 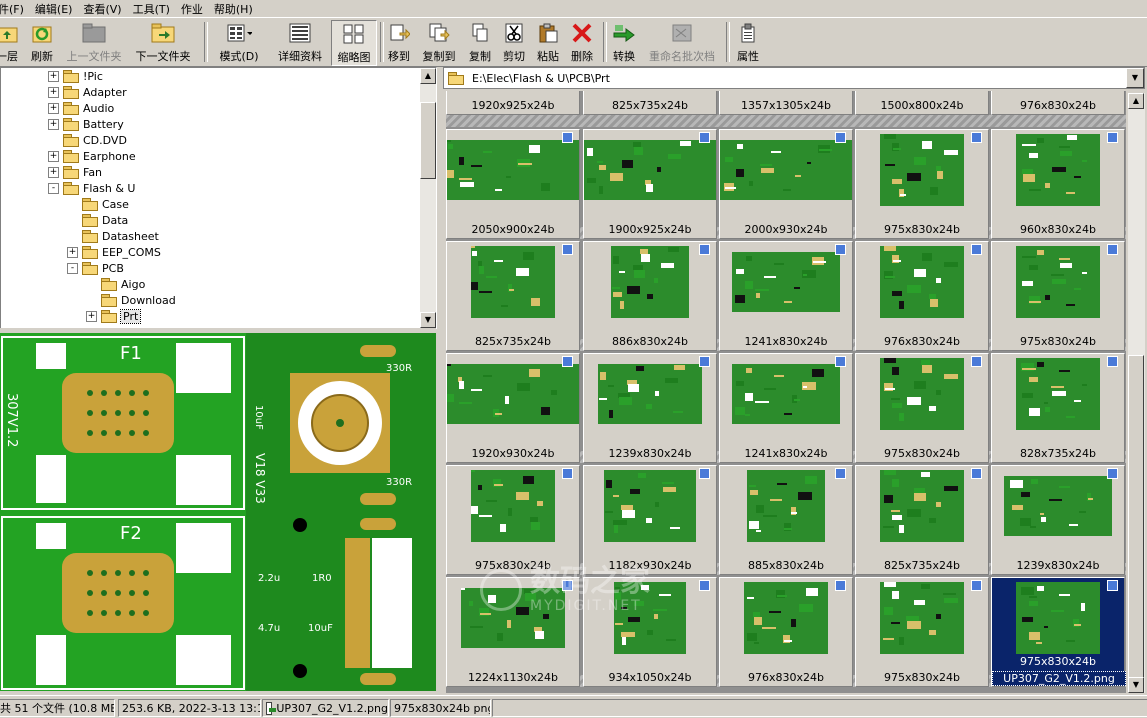 What do you see at coordinates (239, 42) in the screenshot?
I see `mode-button: 模式(D)` at bounding box center [239, 42].